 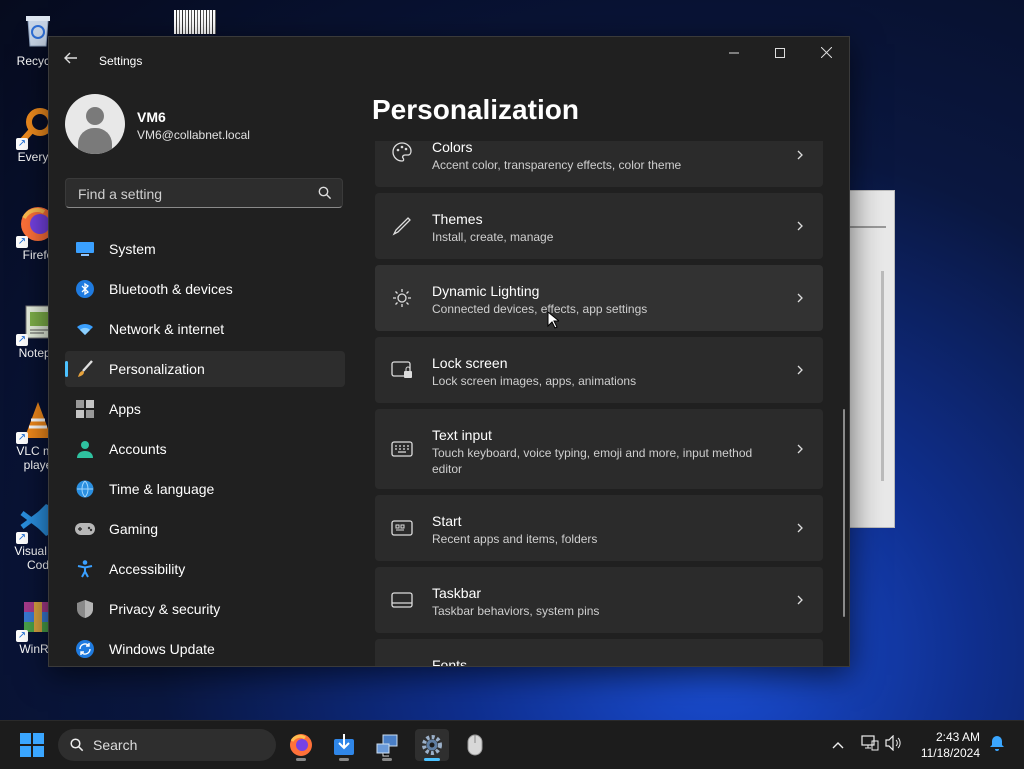 What do you see at coordinates (85, 409) in the screenshot?
I see `apps-grid-icon` at bounding box center [85, 409].